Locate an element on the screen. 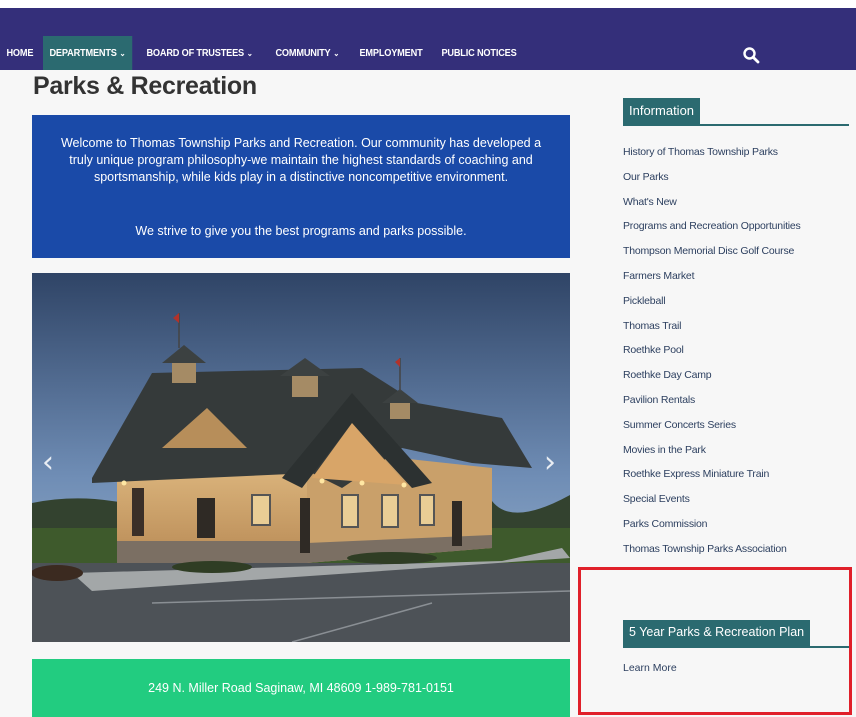  sidebar-link: Roethke Pool is located at coordinates (736, 355).